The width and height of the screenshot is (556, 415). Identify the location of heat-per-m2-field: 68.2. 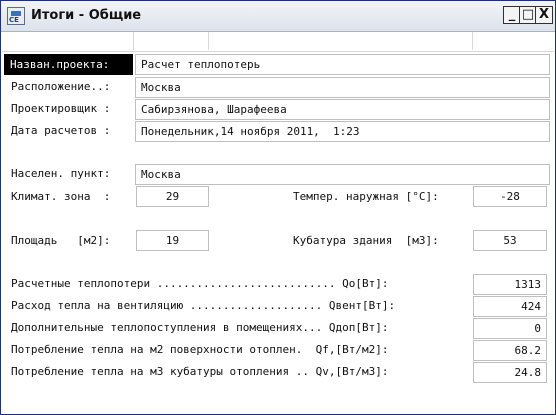
(510, 350).